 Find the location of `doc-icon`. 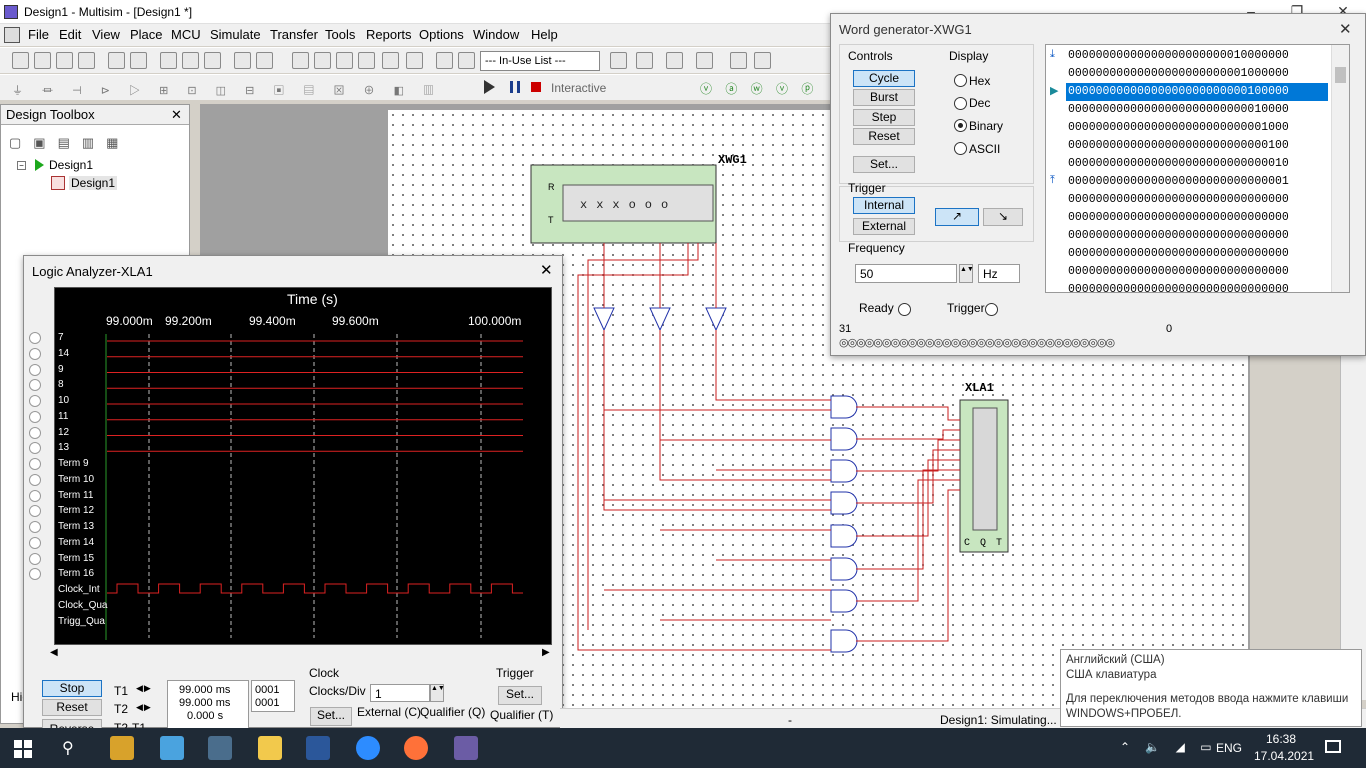

doc-icon is located at coordinates (12, 35).